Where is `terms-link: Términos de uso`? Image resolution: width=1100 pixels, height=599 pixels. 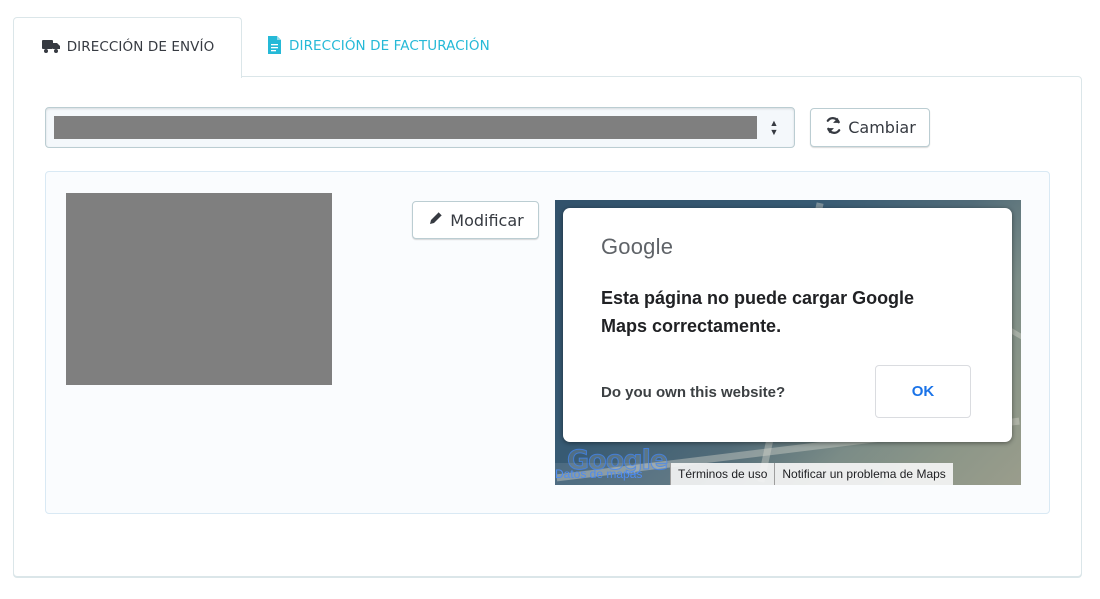
terms-link: Términos de uso is located at coordinates (722, 474).